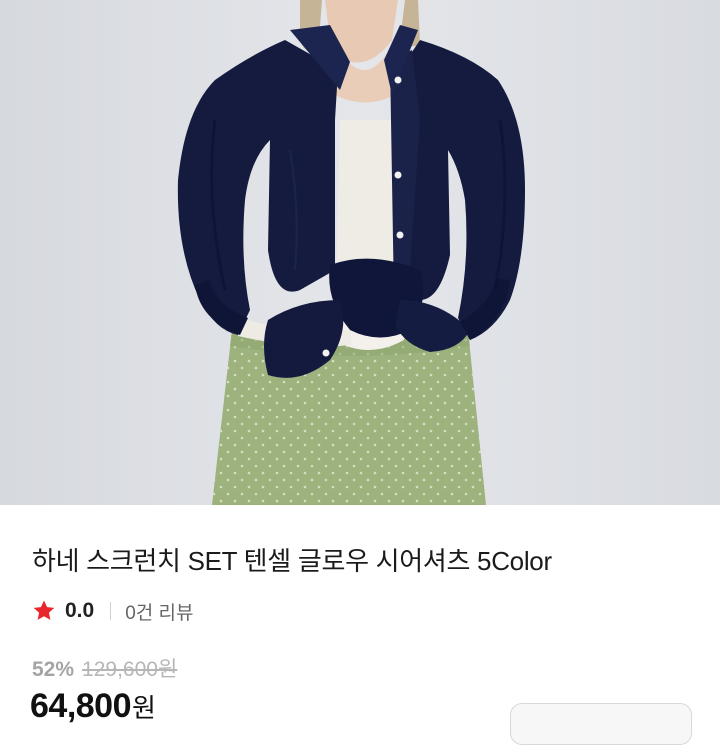 The width and height of the screenshot is (720, 745). Describe the element at coordinates (159, 611) in the screenshot. I see `review-count: 0건 리뷰` at that location.